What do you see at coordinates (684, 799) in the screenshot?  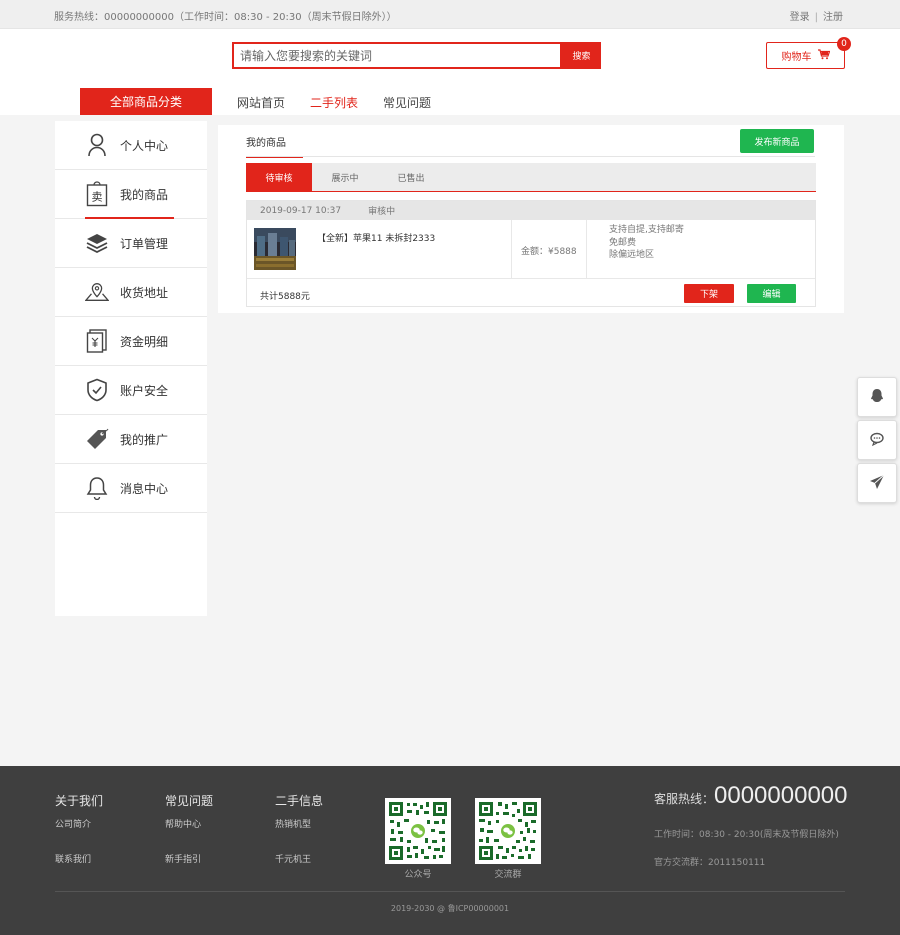 I see `hotline-label: 客服热线：` at bounding box center [684, 799].